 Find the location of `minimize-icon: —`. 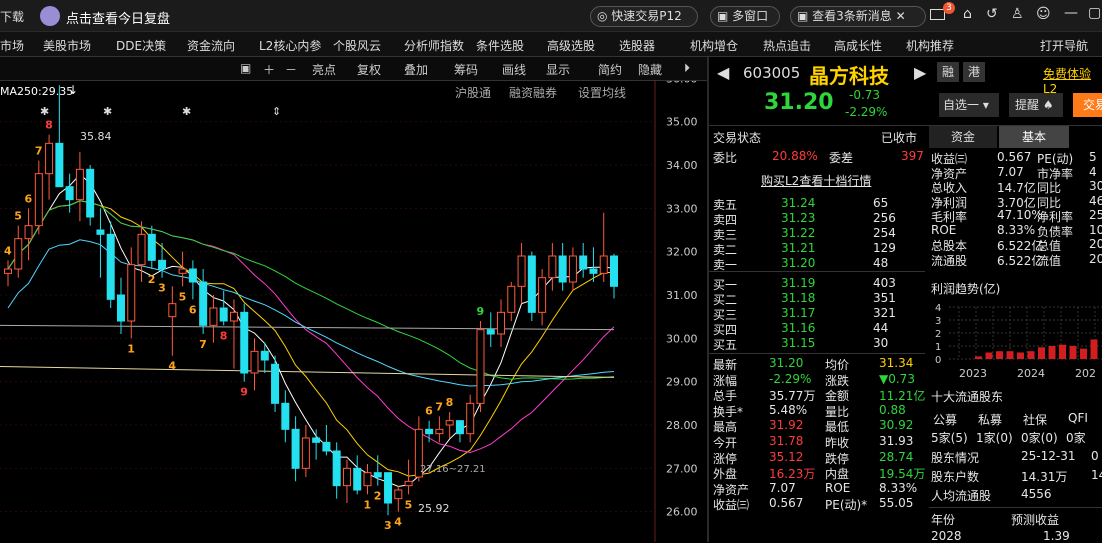

minimize-icon: — is located at coordinates (1071, 13).